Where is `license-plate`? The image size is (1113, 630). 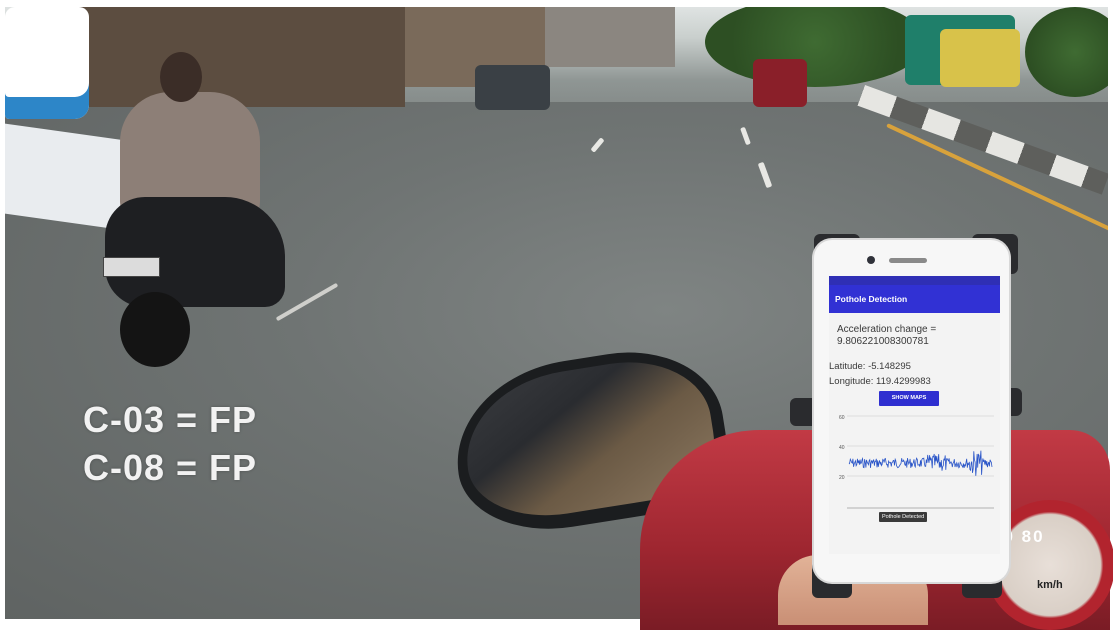
license-plate is located at coordinates (131, 267).